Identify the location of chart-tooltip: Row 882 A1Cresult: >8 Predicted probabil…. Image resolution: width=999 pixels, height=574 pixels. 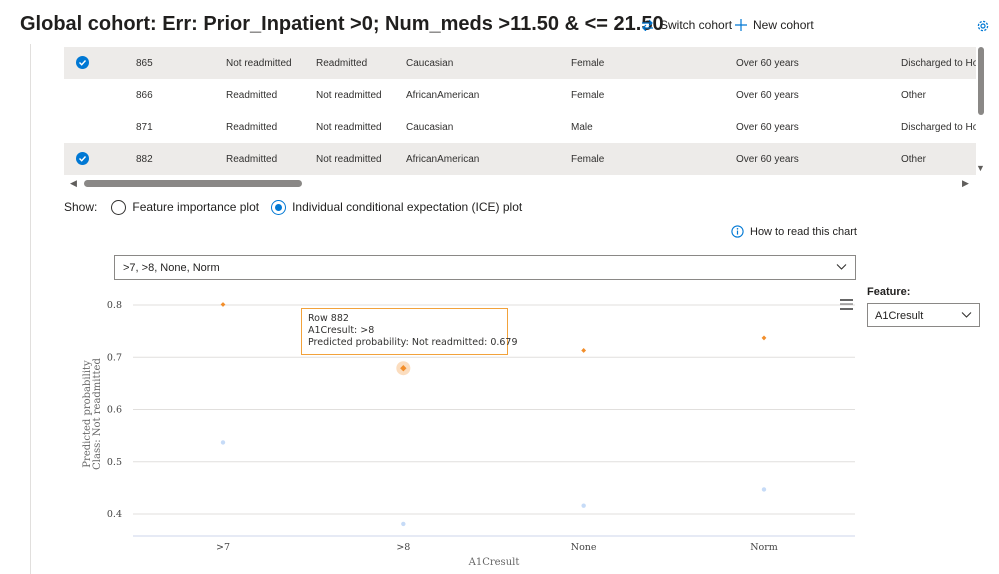
(409, 331).